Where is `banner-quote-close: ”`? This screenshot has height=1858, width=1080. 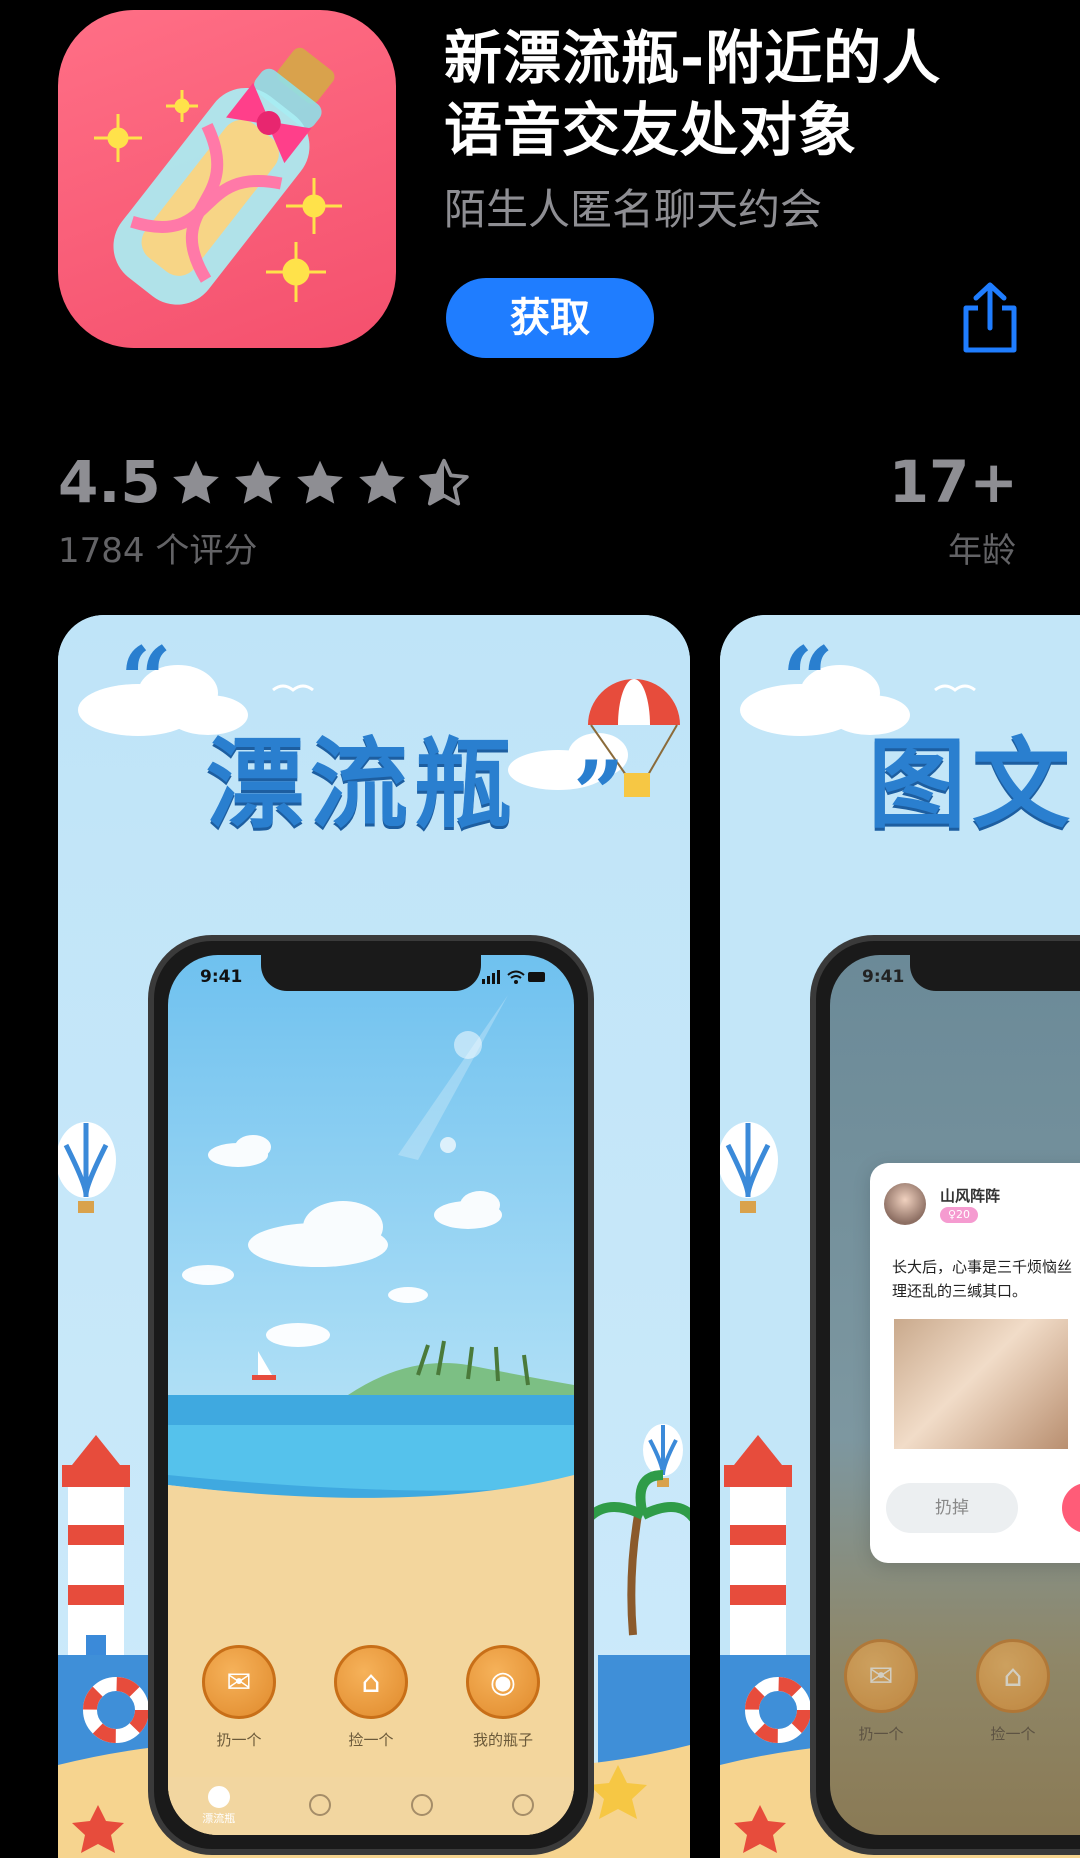
banner-quote-close: ” is located at coordinates (599, 794).